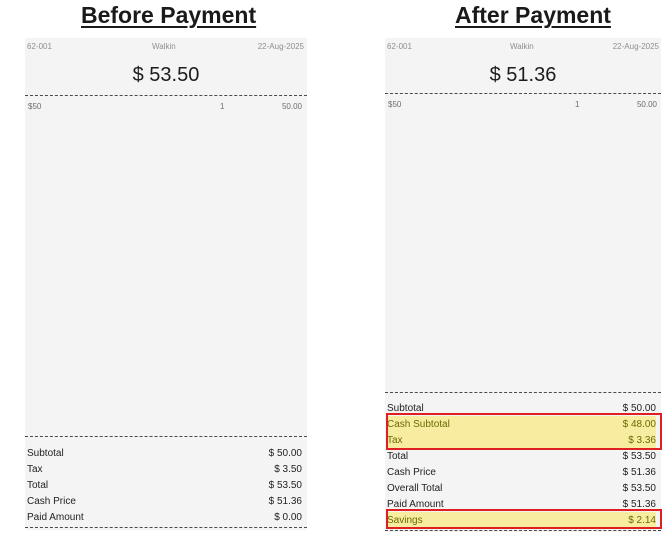 This screenshot has width=666, height=534. I want to click on summary-label: Tax, so click(35, 469).